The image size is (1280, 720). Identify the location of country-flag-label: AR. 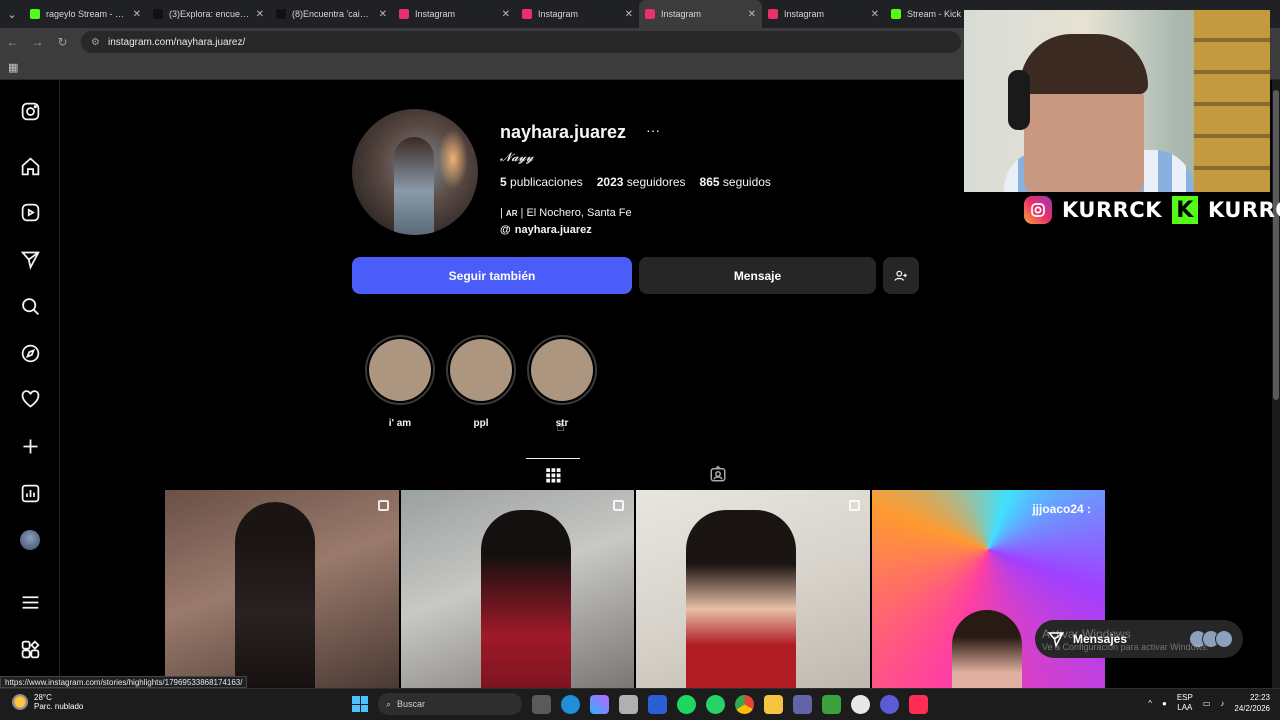
(511, 213).